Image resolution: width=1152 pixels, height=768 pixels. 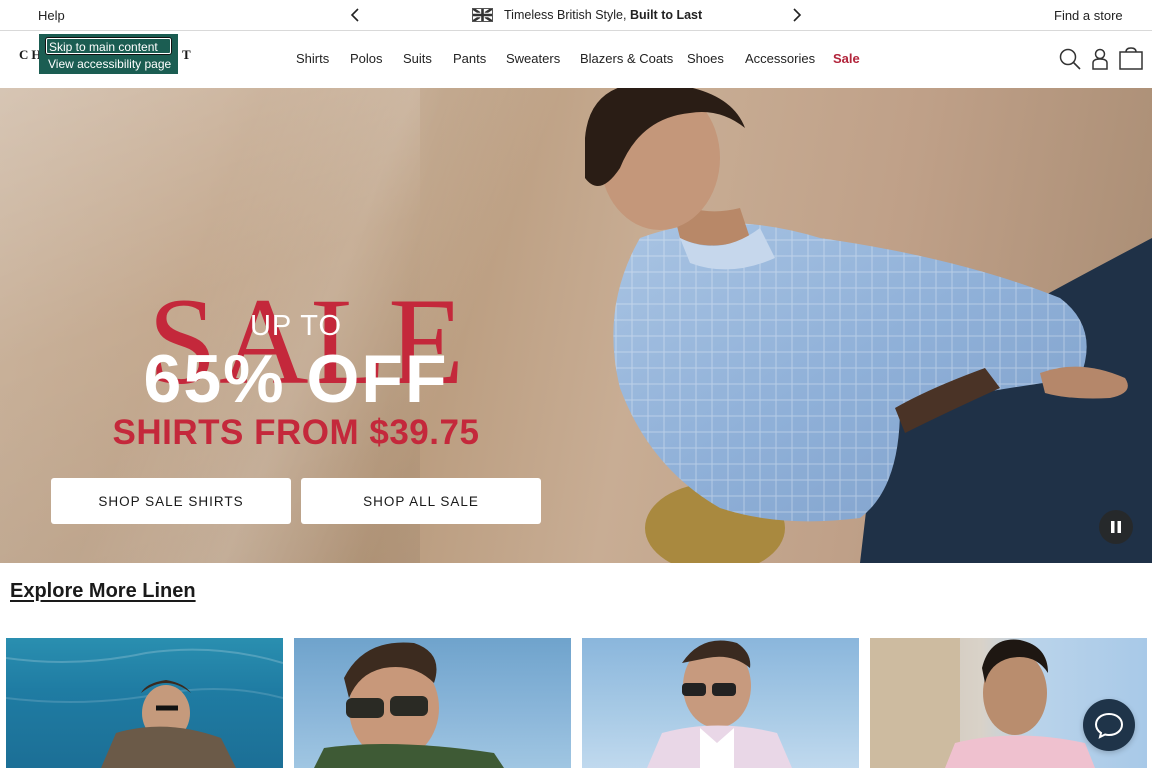 I want to click on account-icon, so click(x=1100, y=59).